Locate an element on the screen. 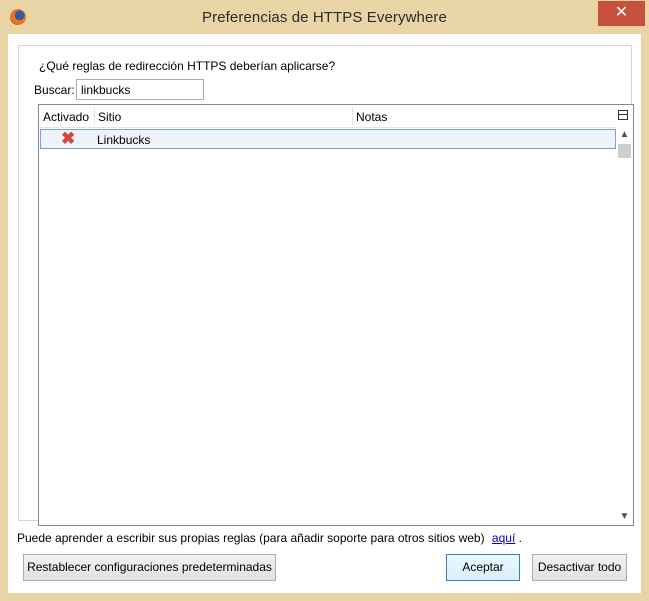  scroll-thumb is located at coordinates (624, 151).